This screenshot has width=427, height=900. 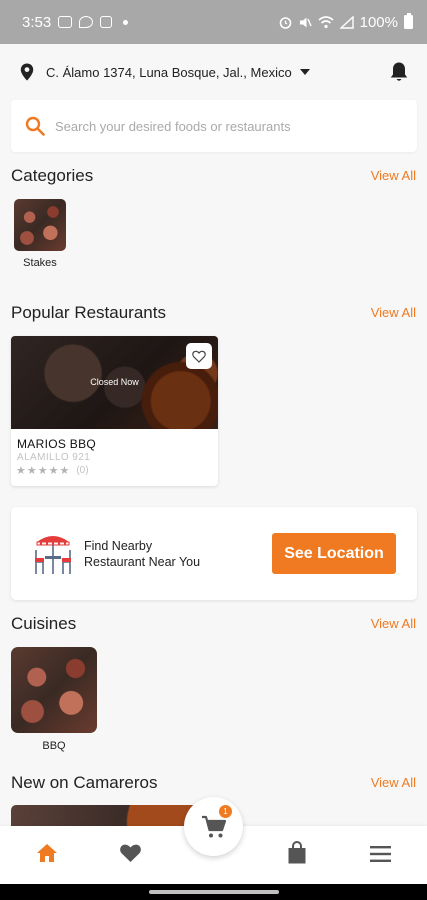 I want to click on categories-view-all-link: View All, so click(x=393, y=175).